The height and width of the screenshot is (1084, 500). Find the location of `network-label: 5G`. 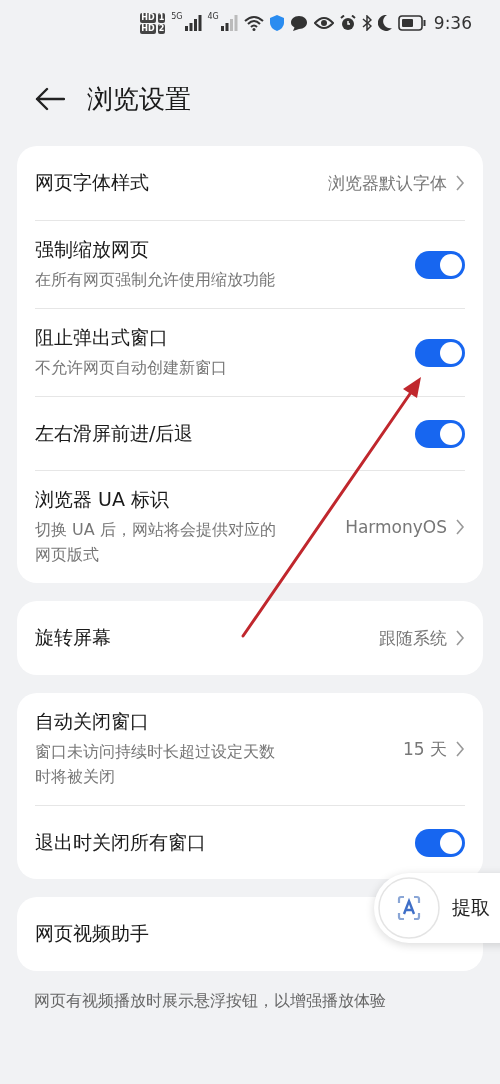

network-label: 5G is located at coordinates (177, 16).